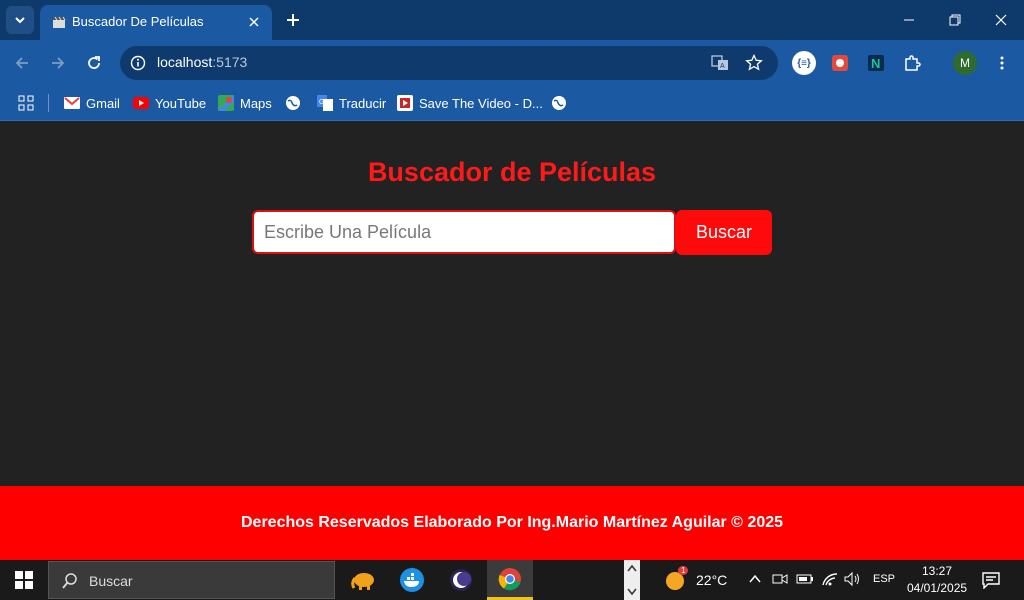 This screenshot has height=600, width=1024. I want to click on elephant-app-icon, so click(362, 581).